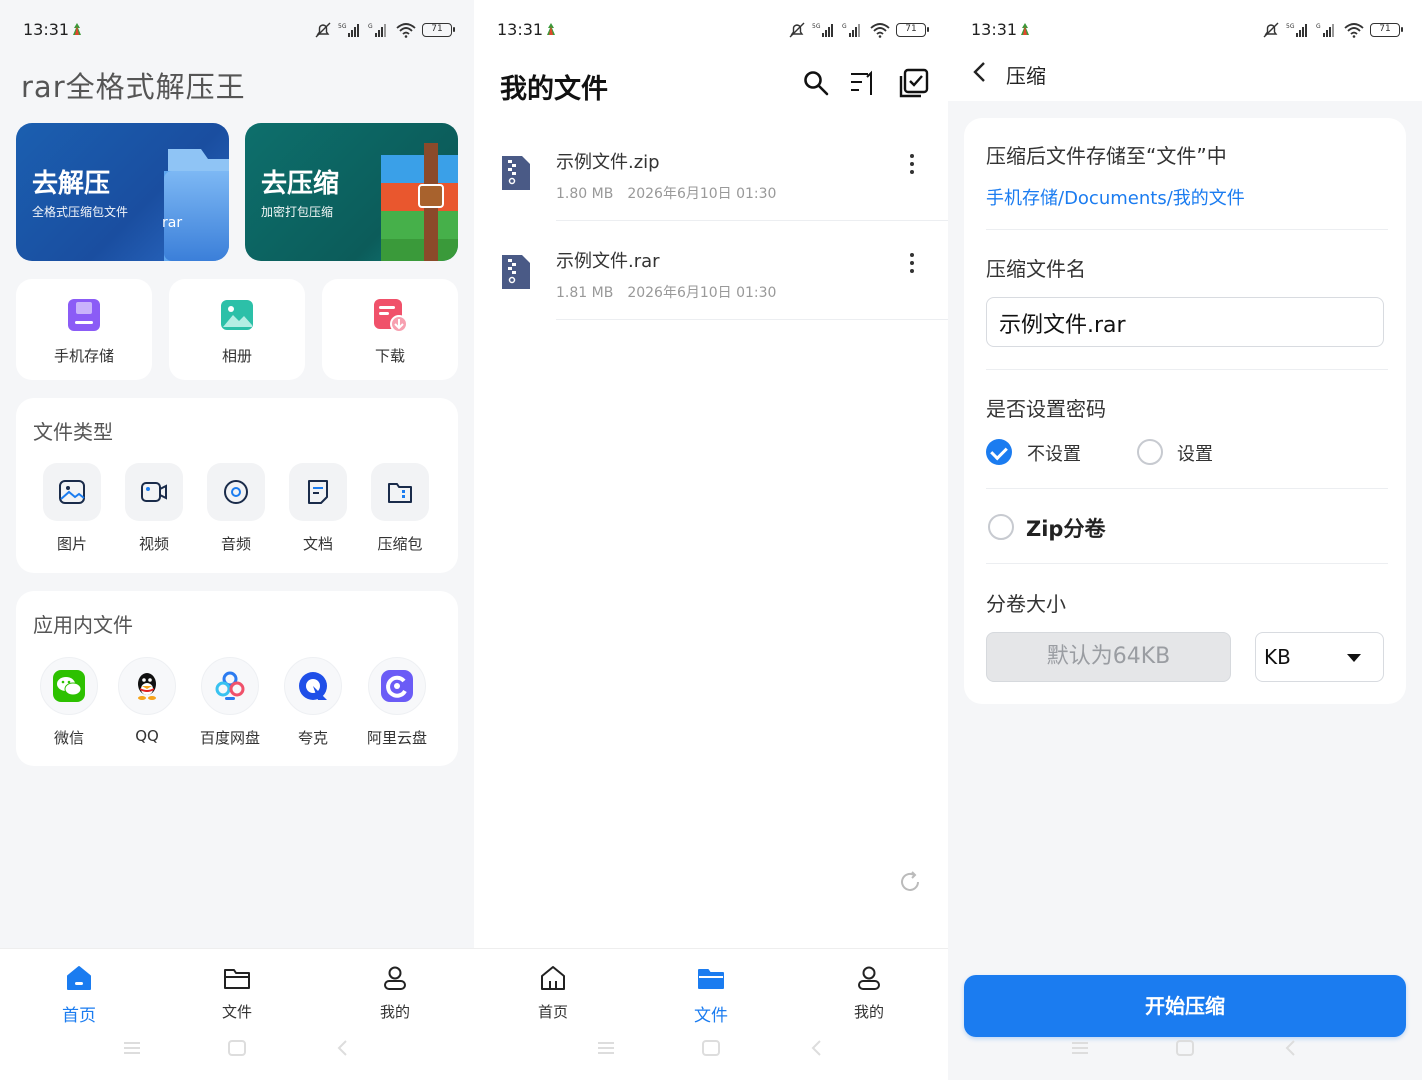 This screenshot has width=1422, height=1080. What do you see at coordinates (318, 508) in the screenshot?
I see `file-type-document: 文档` at bounding box center [318, 508].